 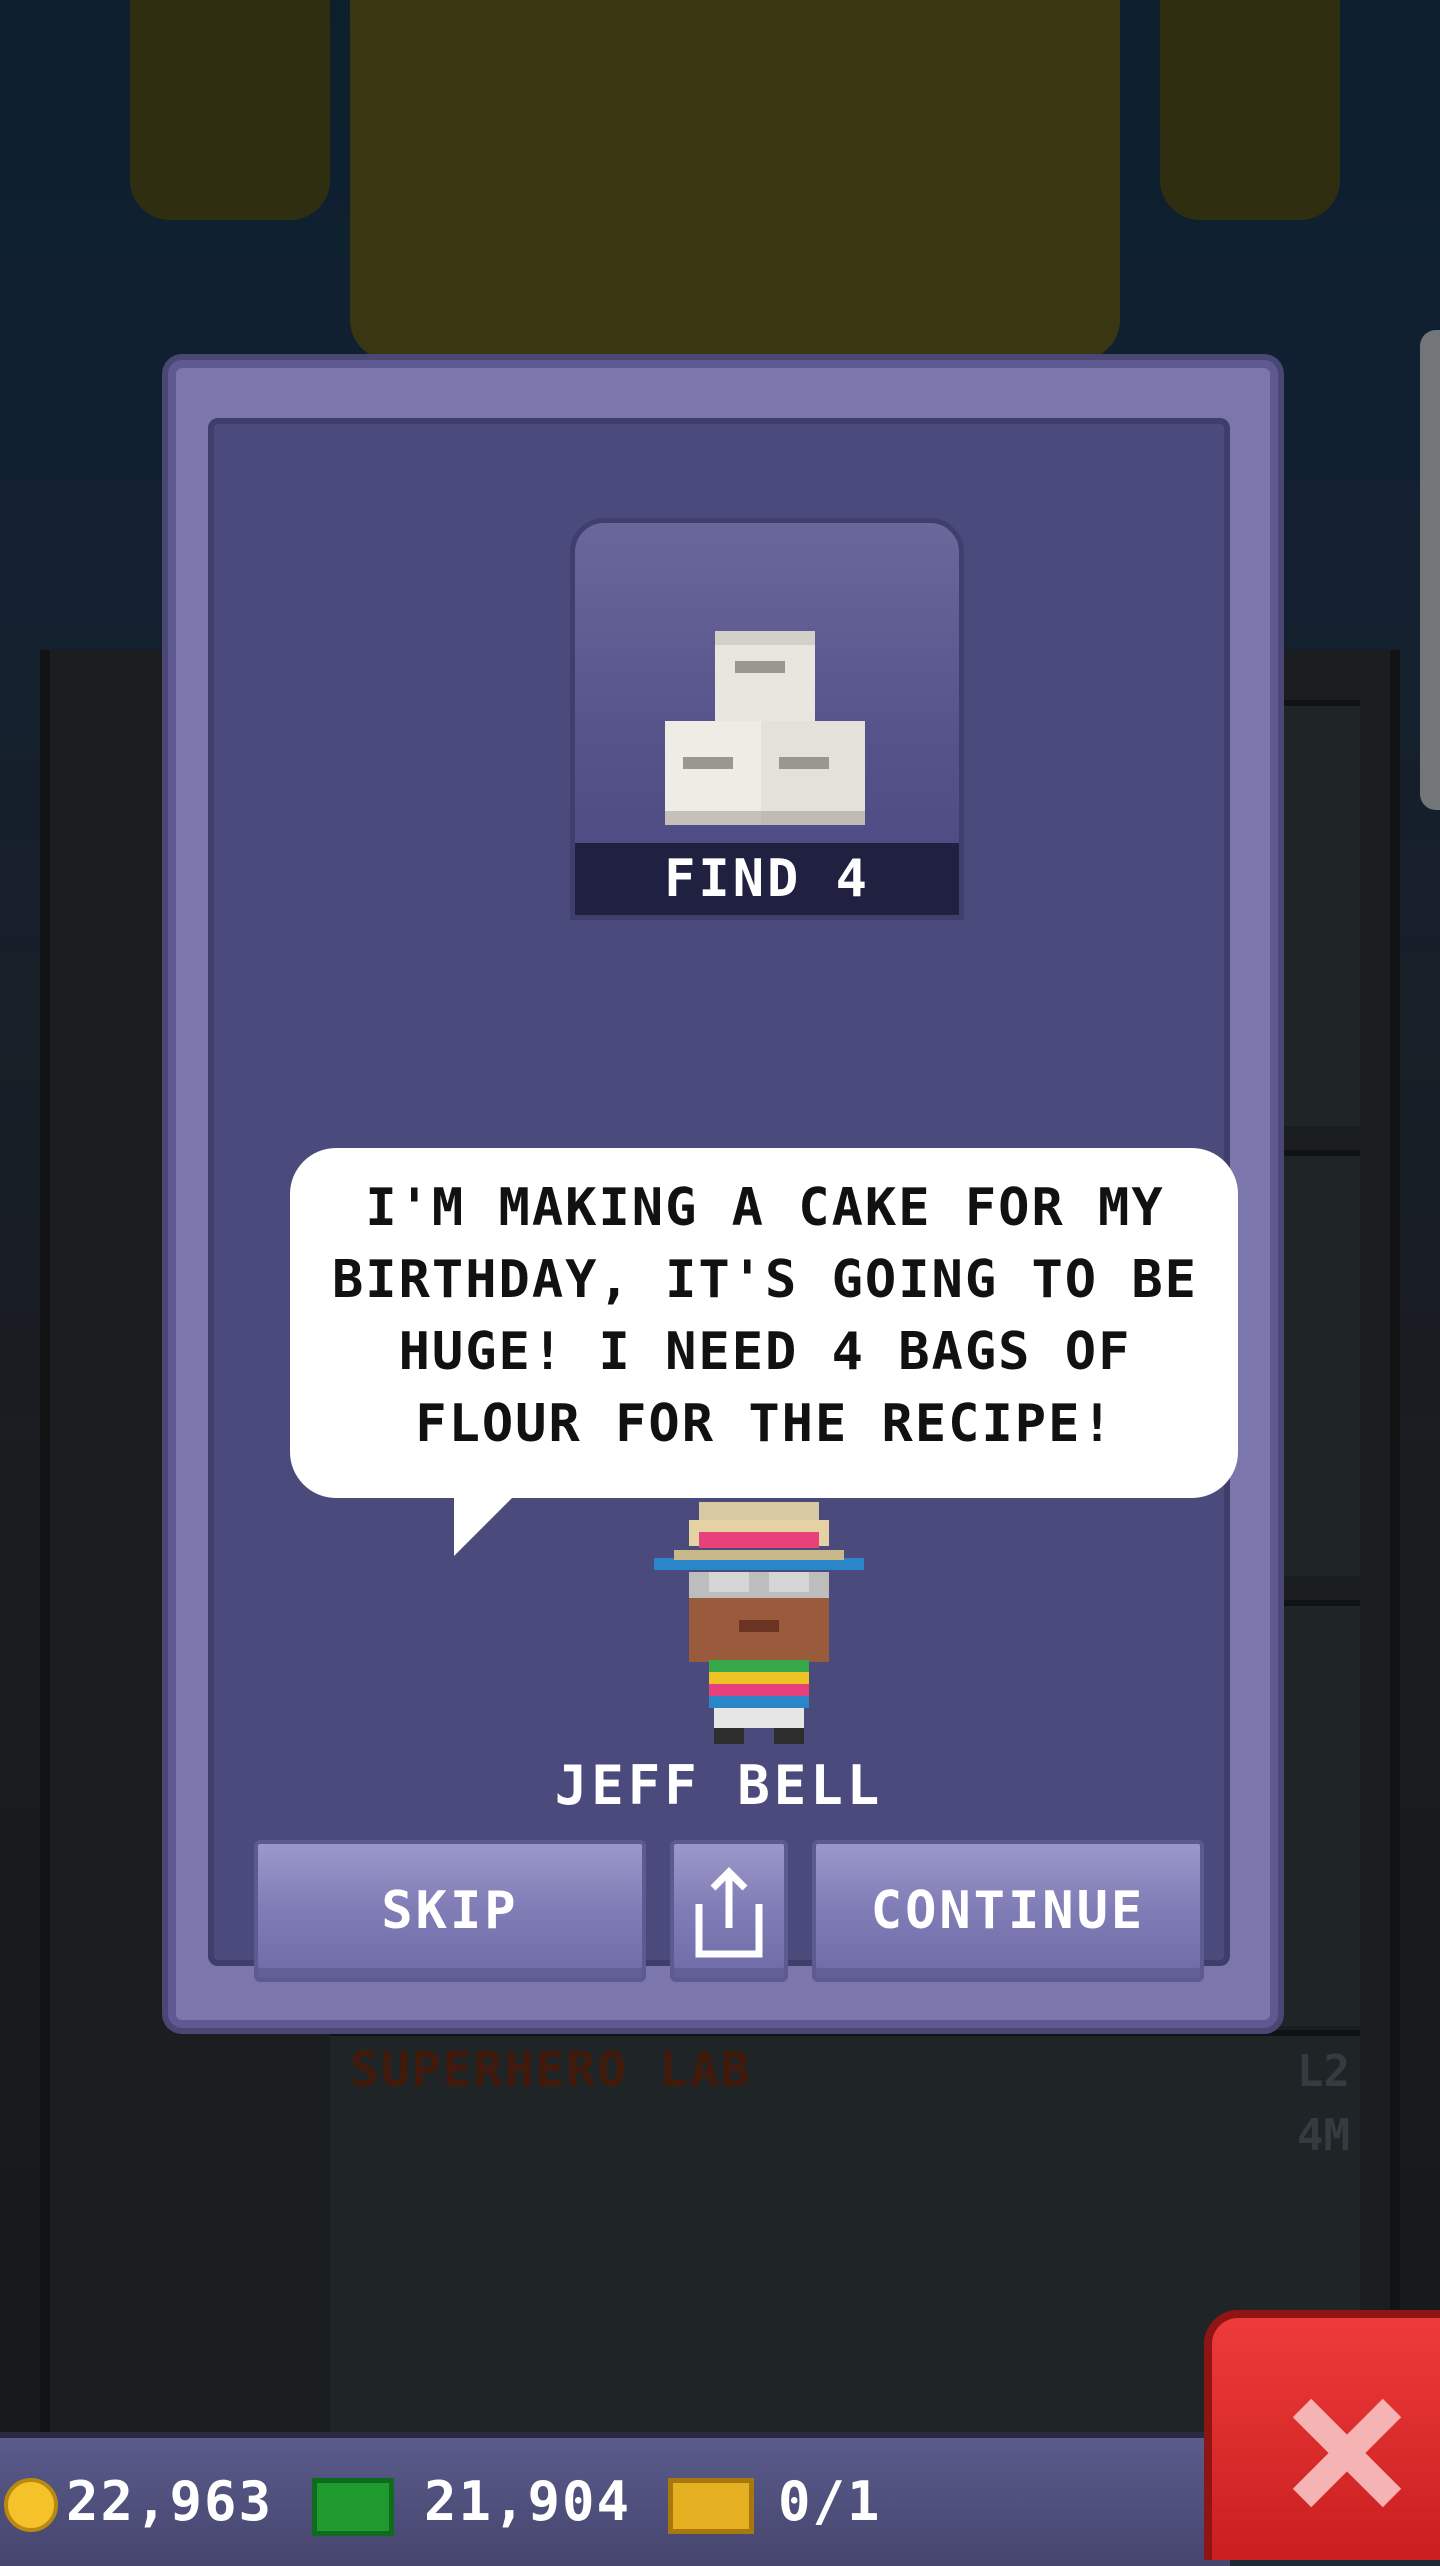 What do you see at coordinates (450, 1911) in the screenshot?
I see `skip-button: SKIP` at bounding box center [450, 1911].